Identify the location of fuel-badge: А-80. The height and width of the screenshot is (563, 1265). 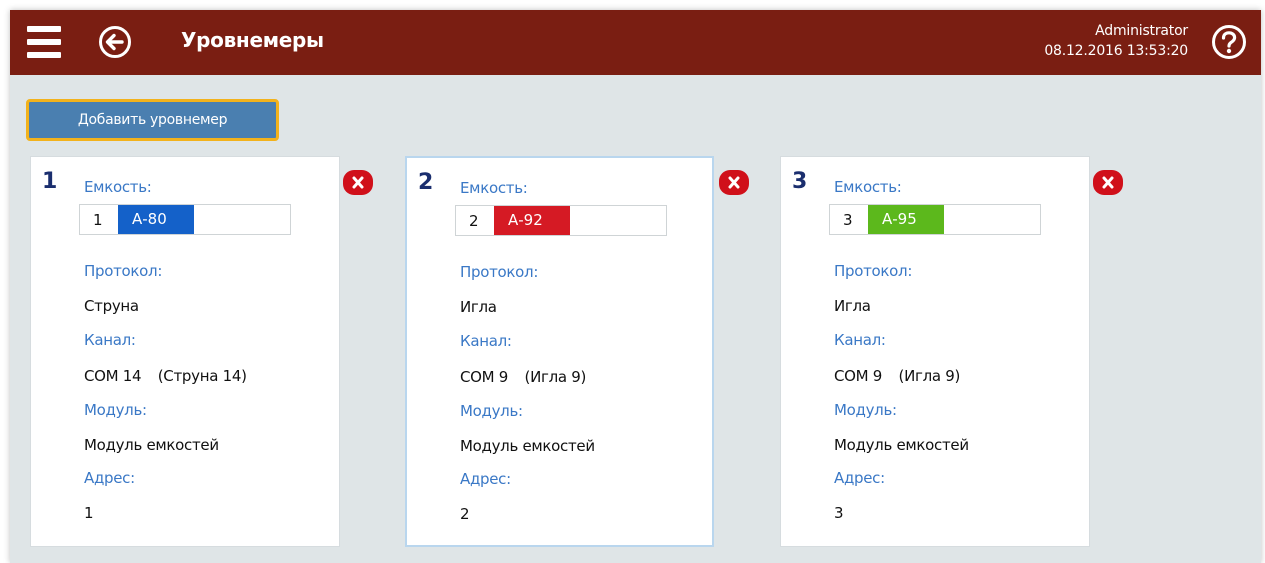
(156, 219).